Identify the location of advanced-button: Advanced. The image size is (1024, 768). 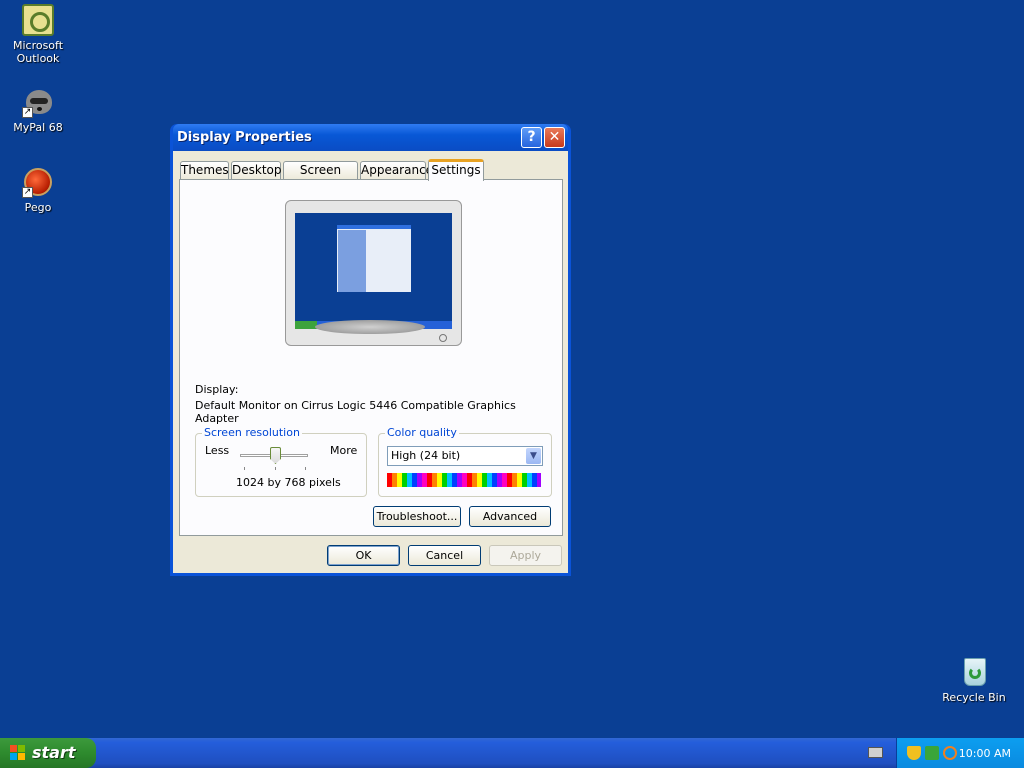
(510, 516).